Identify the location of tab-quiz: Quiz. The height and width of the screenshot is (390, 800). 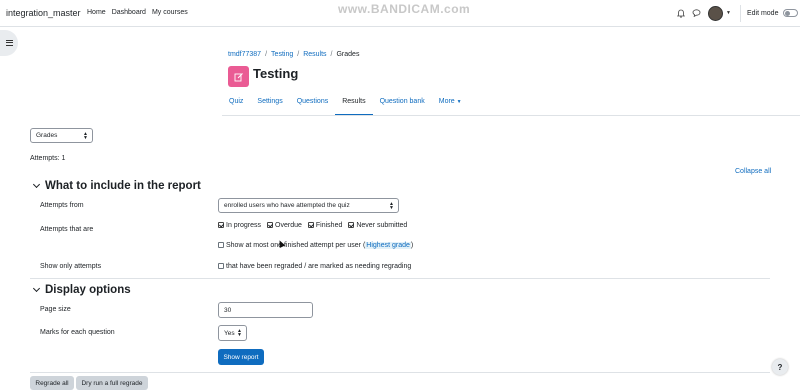
(236, 104).